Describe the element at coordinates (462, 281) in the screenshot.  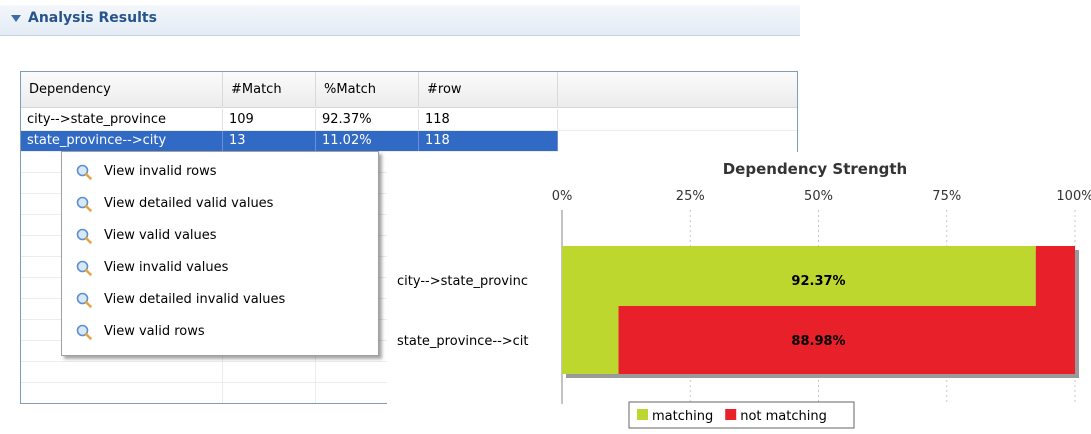
I see `category-label: city-->state_provinc` at that location.